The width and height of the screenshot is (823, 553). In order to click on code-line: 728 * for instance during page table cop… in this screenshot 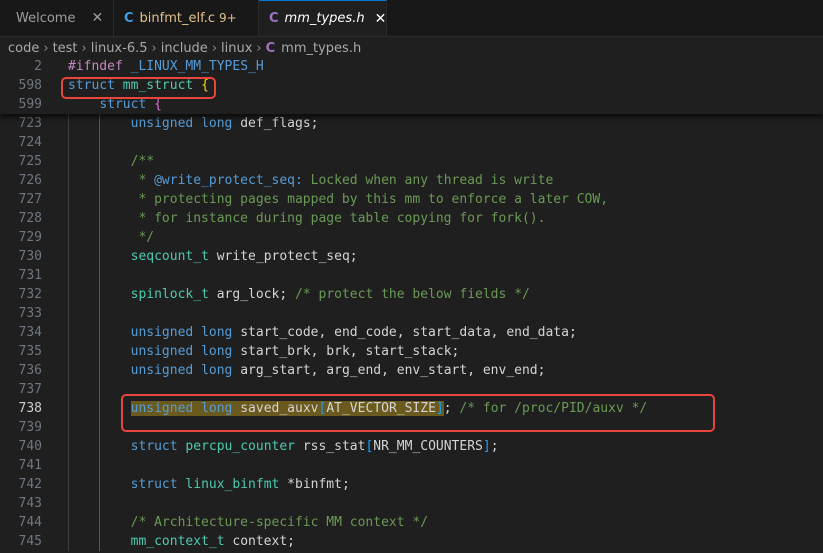, I will do `click(411, 218)`.